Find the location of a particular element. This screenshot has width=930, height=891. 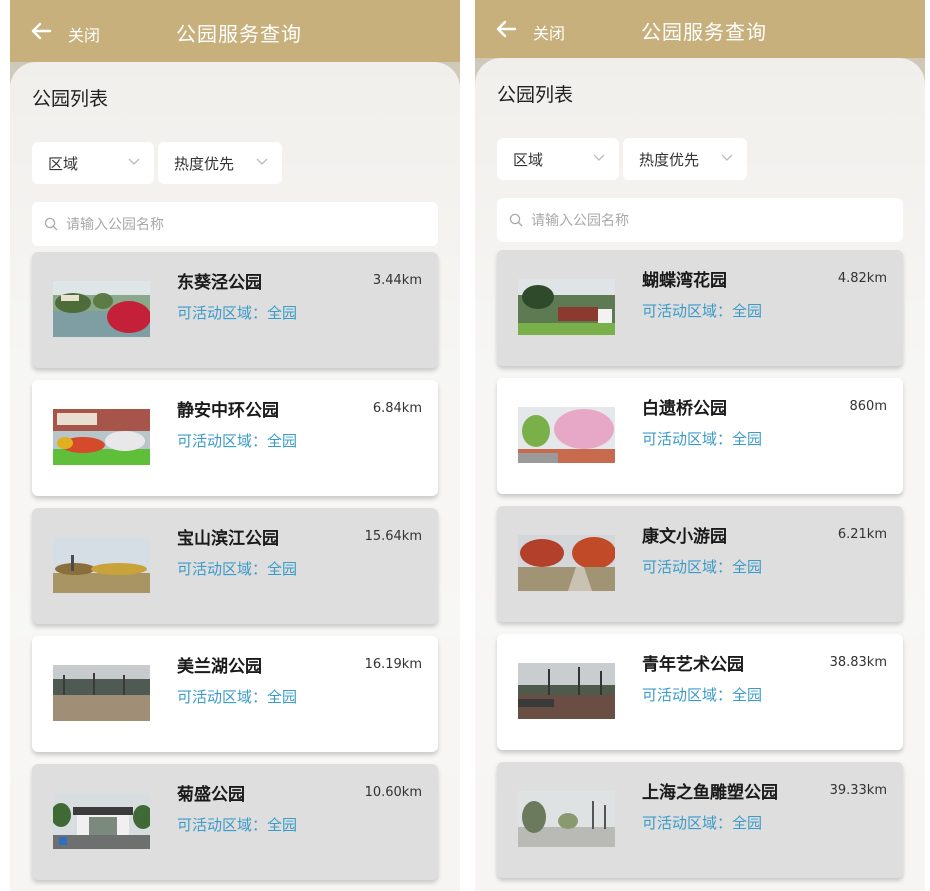

park-distance: 15.64km is located at coordinates (393, 536).